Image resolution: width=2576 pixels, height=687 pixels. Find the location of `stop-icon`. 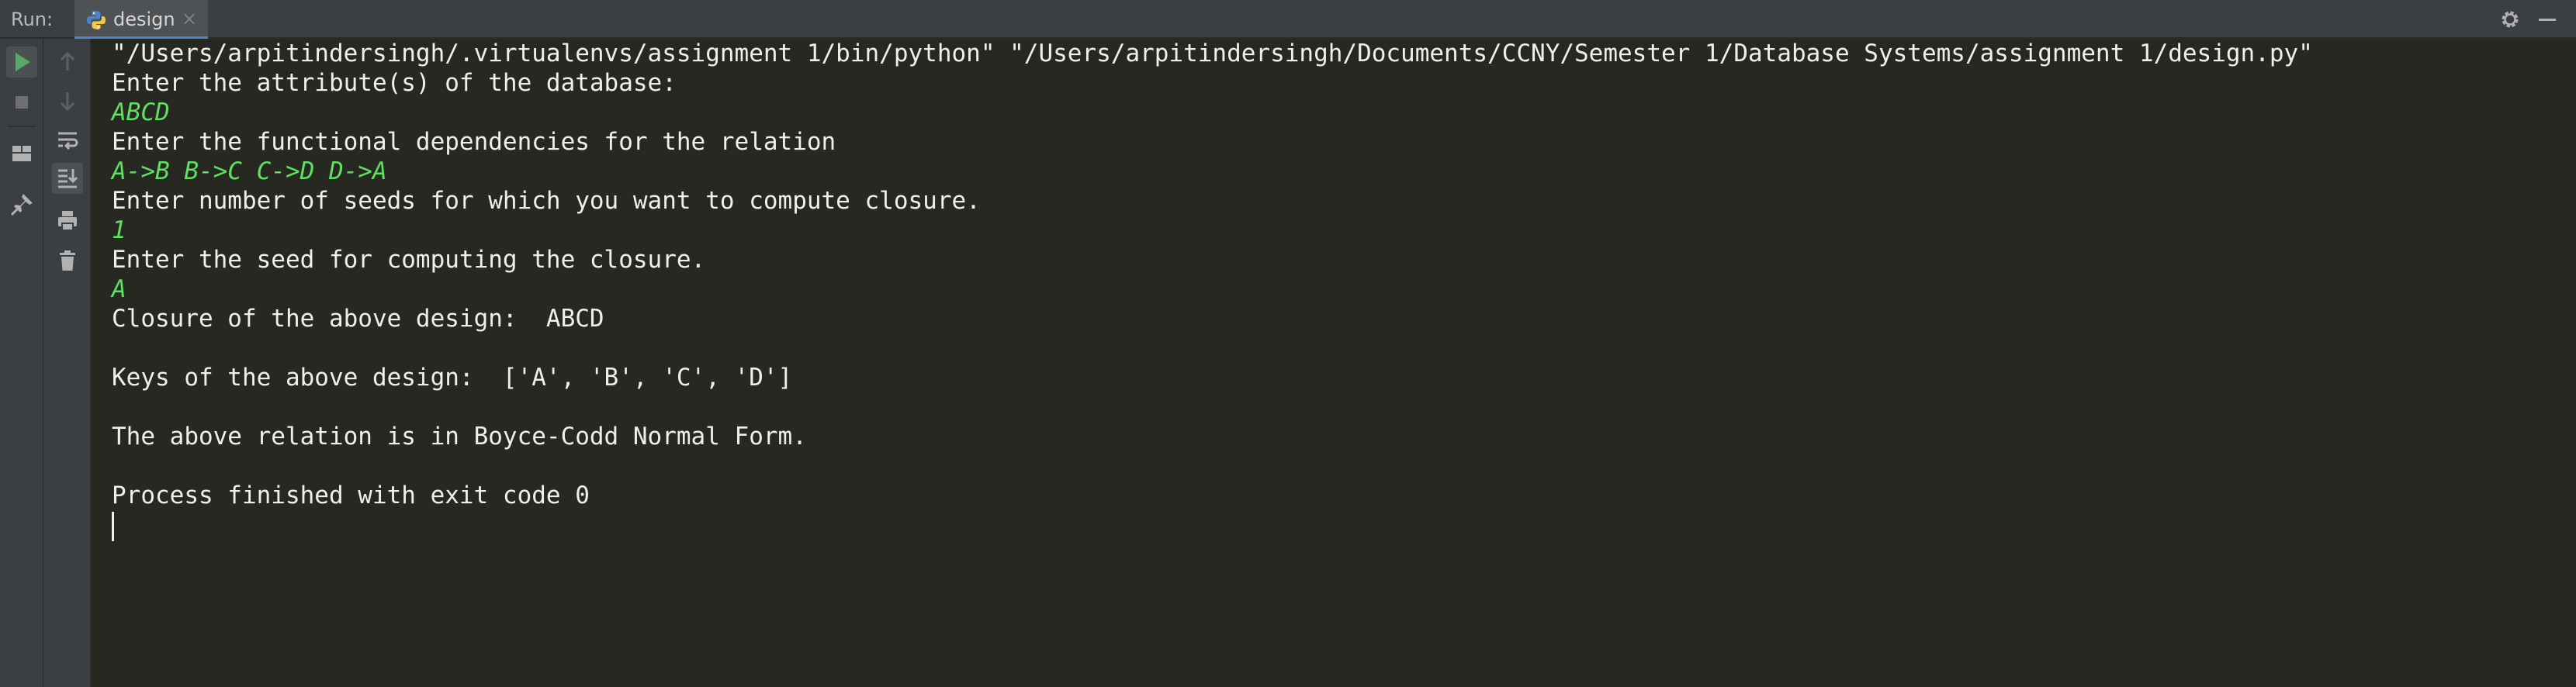

stop-icon is located at coordinates (21, 102).